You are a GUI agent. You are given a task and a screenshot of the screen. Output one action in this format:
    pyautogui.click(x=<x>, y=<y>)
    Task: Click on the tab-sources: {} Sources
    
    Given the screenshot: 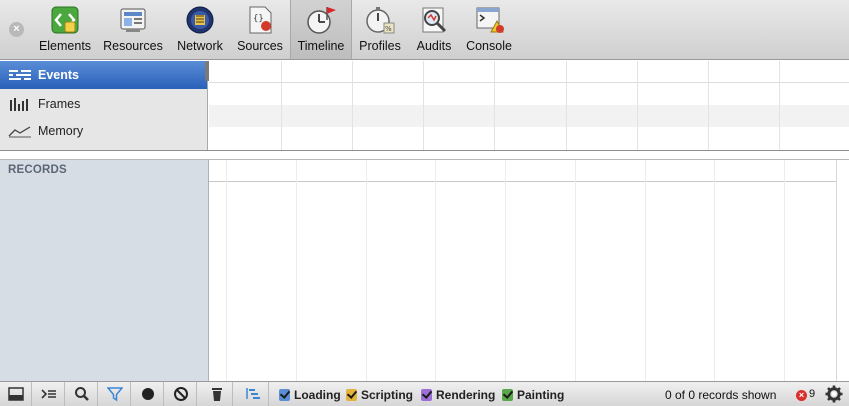 What is the action you would take?
    pyautogui.click(x=260, y=29)
    